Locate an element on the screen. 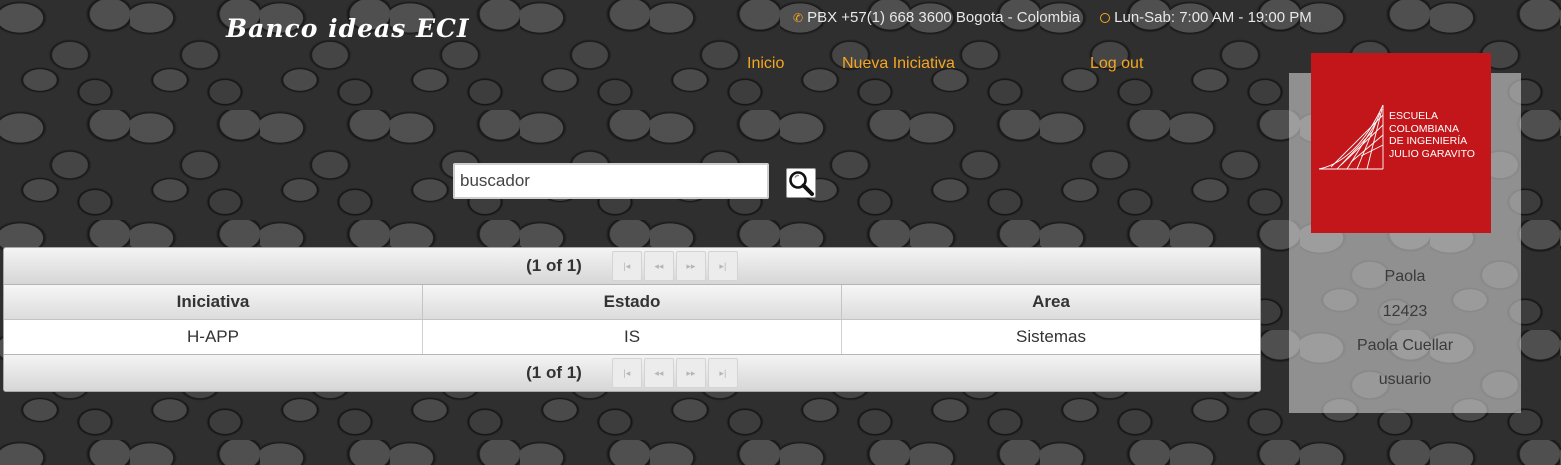 Image resolution: width=1561 pixels, height=465 pixels. logo-line: Colombiana is located at coordinates (1424, 128).